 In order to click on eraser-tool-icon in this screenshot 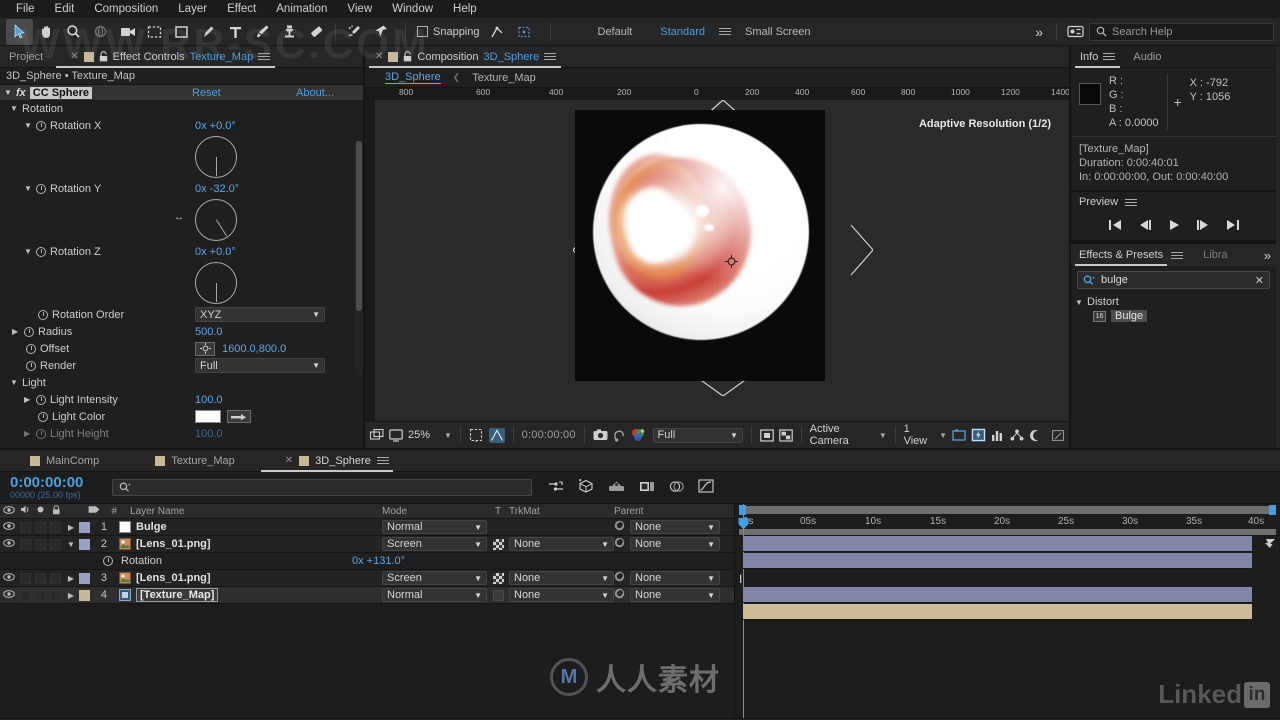, I will do `click(316, 32)`.